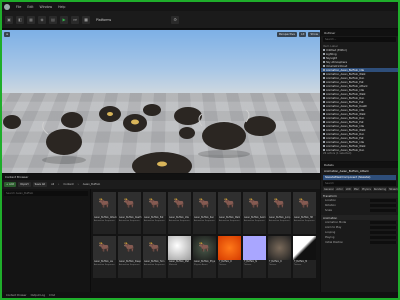 This screenshot has width=400, height=300. What do you see at coordinates (20, 19) in the screenshot?
I see `mode-select-icon: ◧` at bounding box center [20, 19].